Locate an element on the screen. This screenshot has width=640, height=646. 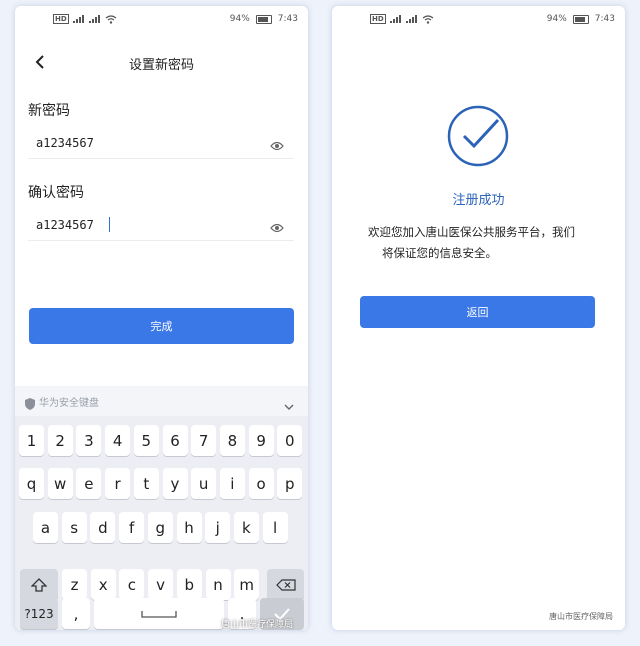
key-w: w is located at coordinates (60, 483).